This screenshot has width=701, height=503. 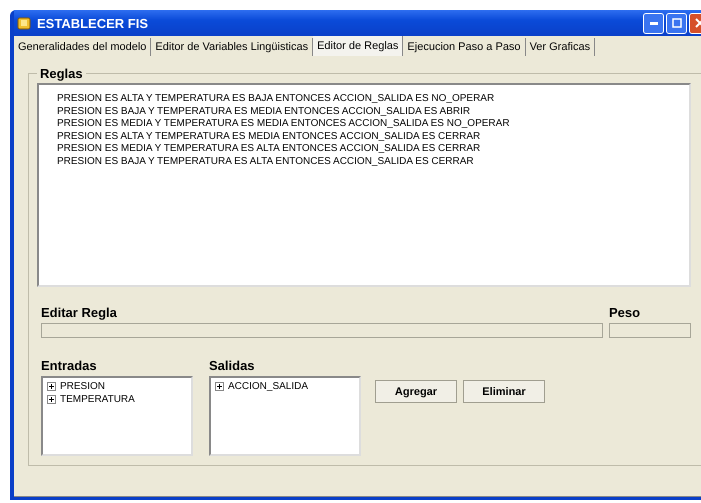 I want to click on rule-item: PRESION ES BAJA Y TEMPERATURA ES ALTA ENTONCES ACCION_SALIDA ES CERRAR, so click(x=373, y=162).